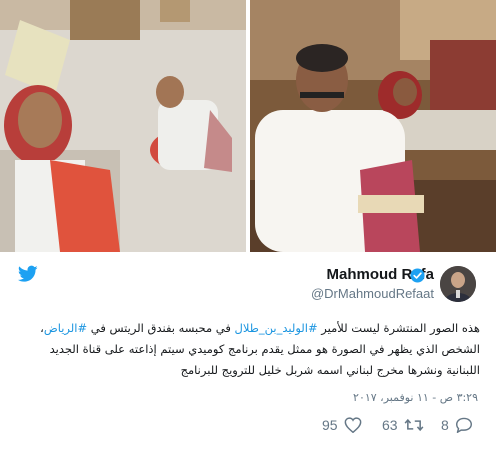 This screenshot has height=449, width=496. I want to click on like-button: 95, so click(342, 425).